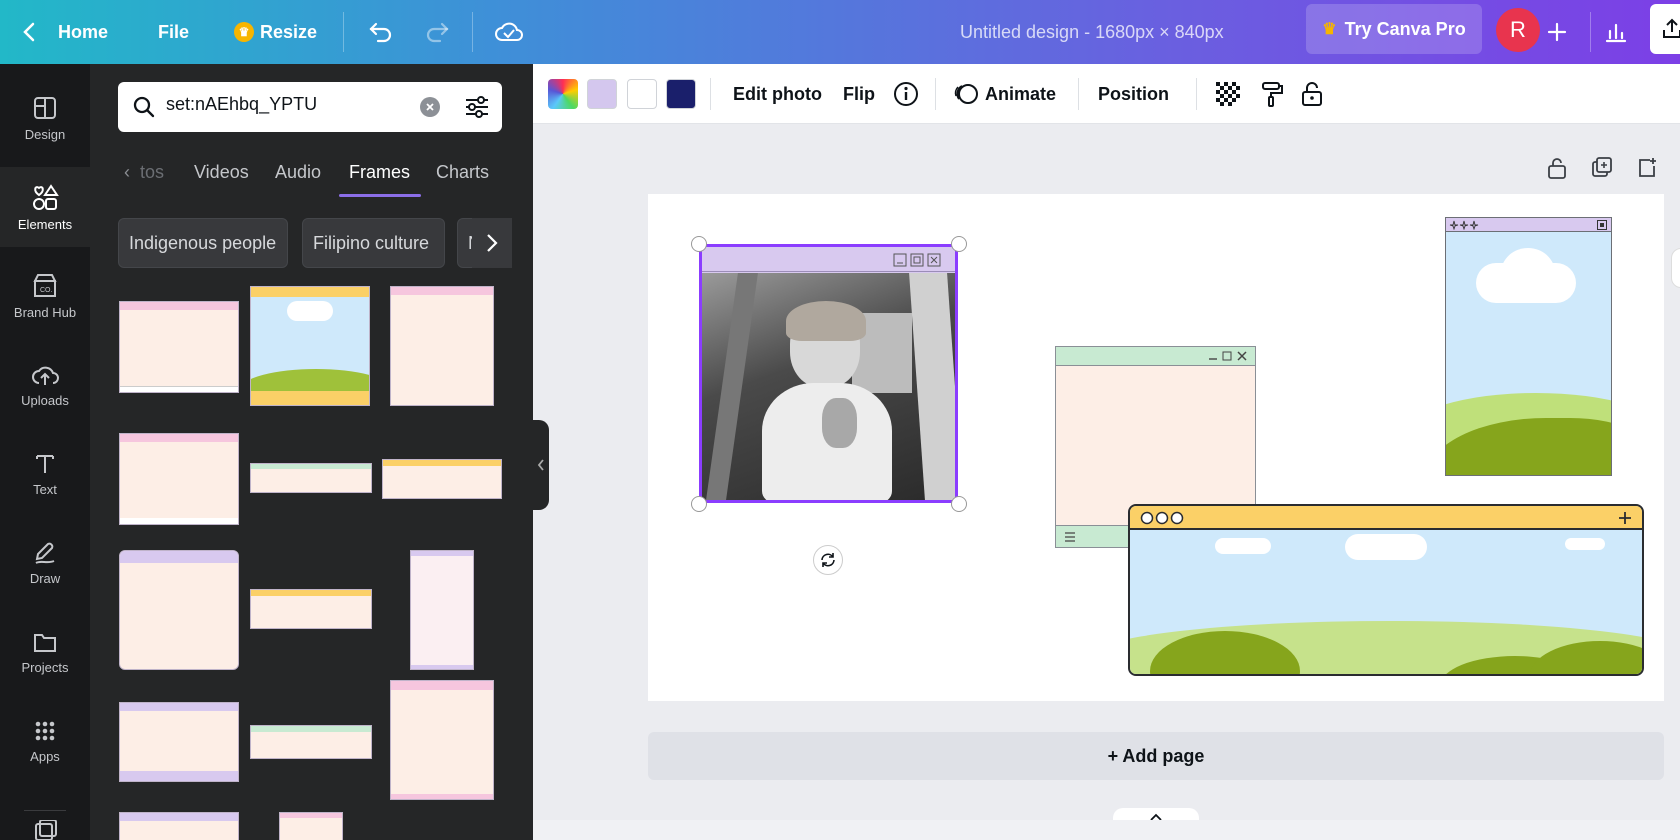 The width and height of the screenshot is (1680, 840). What do you see at coordinates (1616, 32) in the screenshot?
I see `insights-chart-icon` at bounding box center [1616, 32].